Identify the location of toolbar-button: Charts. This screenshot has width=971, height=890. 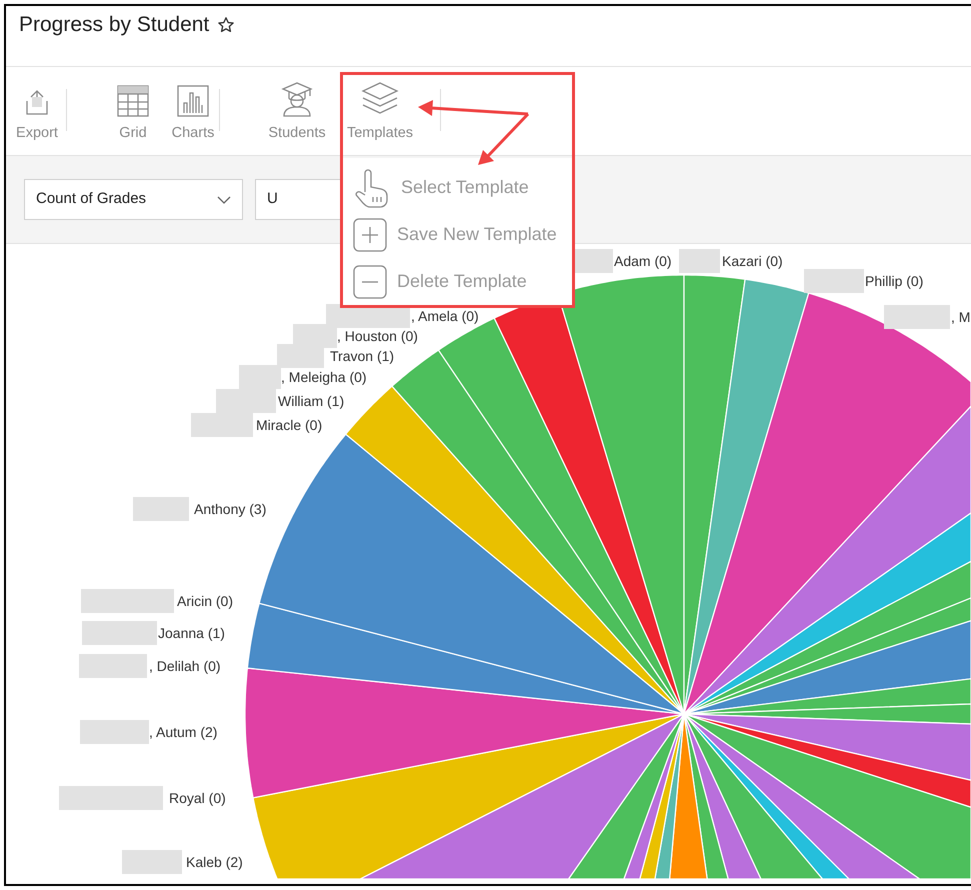
(193, 109).